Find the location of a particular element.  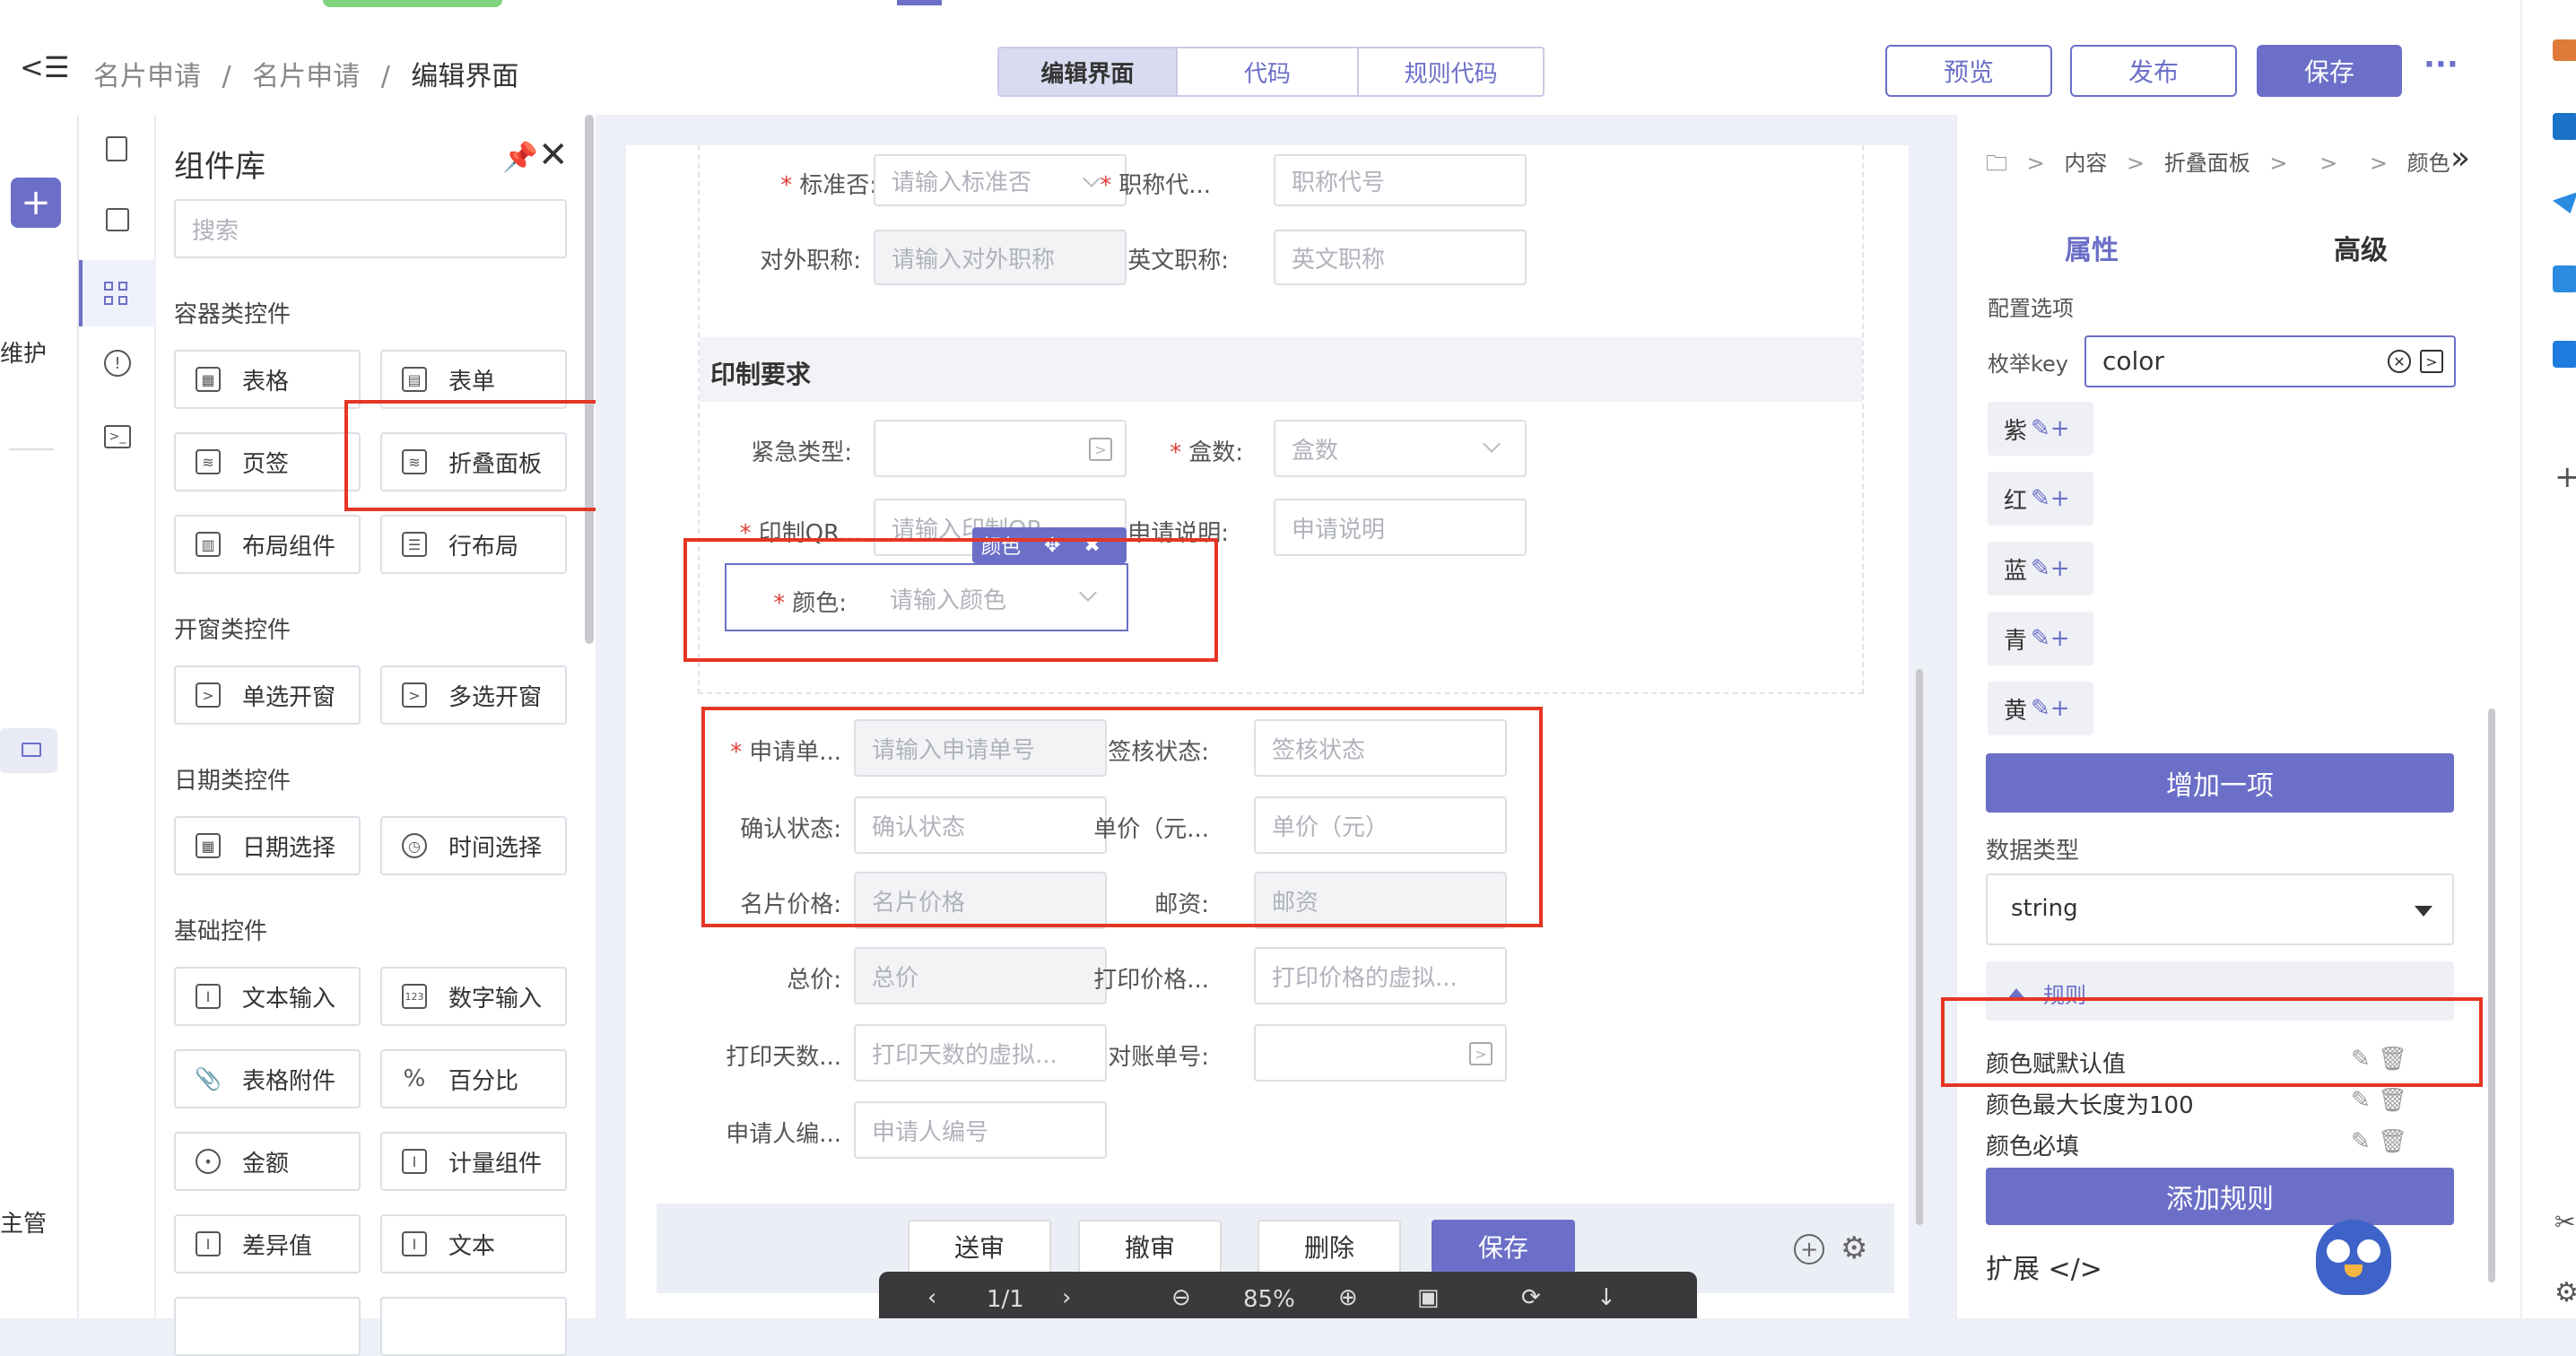

gear-icon: ⚙ is located at coordinates (2565, 1292).